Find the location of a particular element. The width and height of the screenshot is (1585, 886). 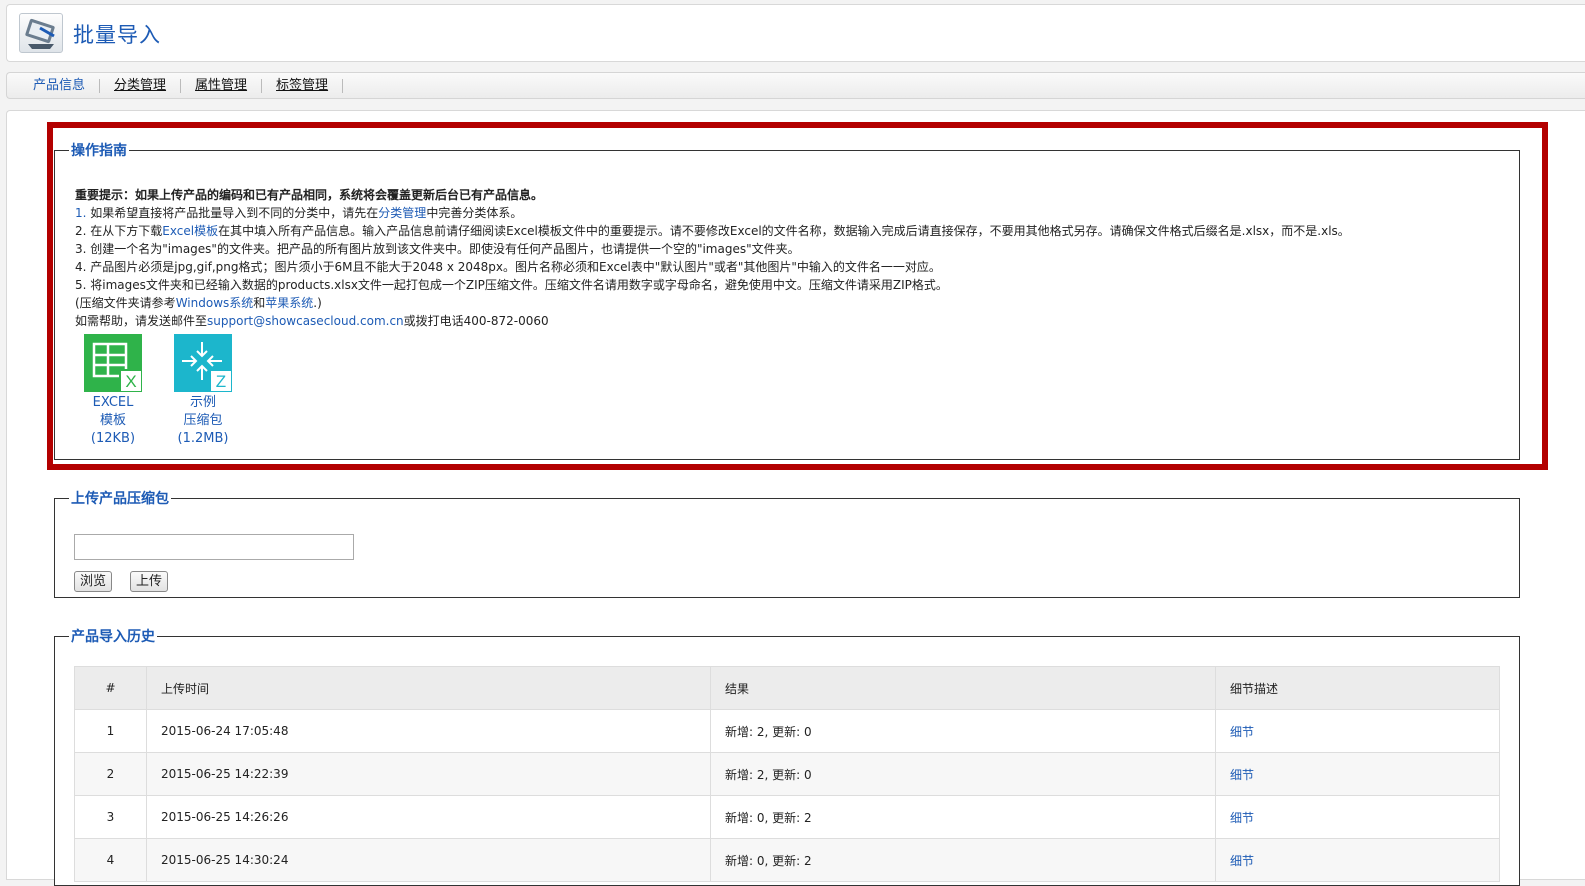

tab-product-info: 产品信息 is located at coordinates (60, 85).